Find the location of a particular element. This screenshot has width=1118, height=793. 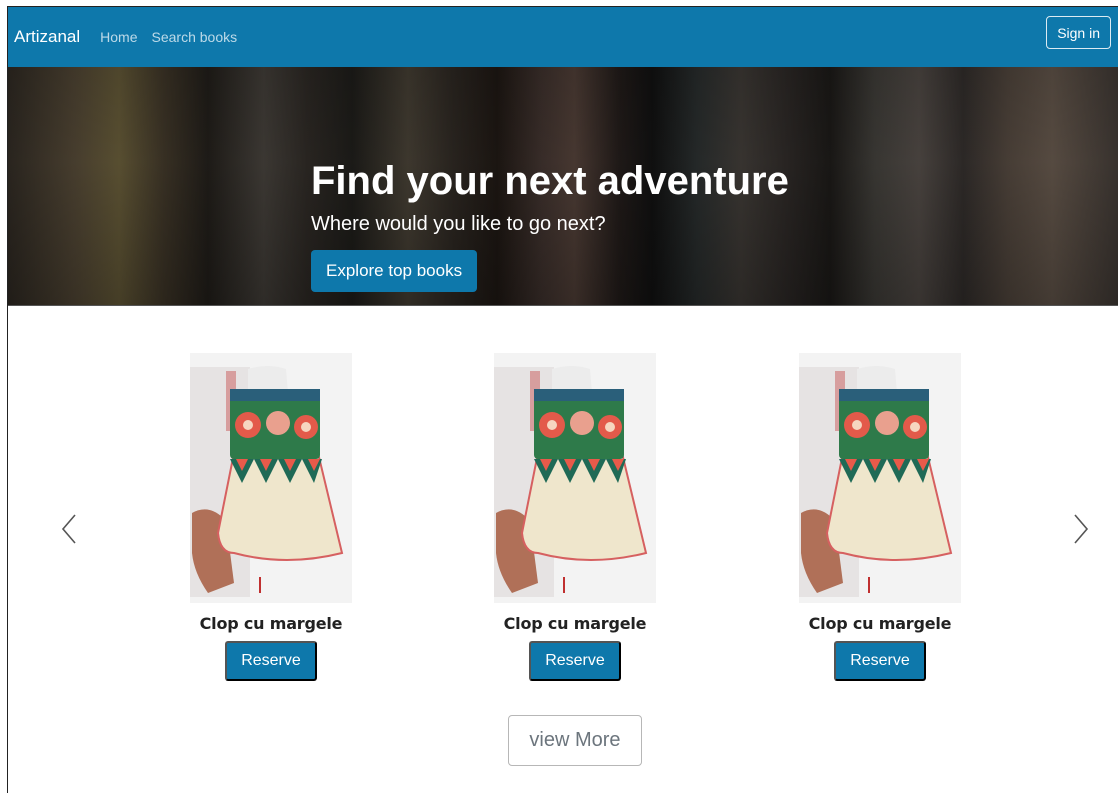

view-more-button: view More is located at coordinates (575, 740).